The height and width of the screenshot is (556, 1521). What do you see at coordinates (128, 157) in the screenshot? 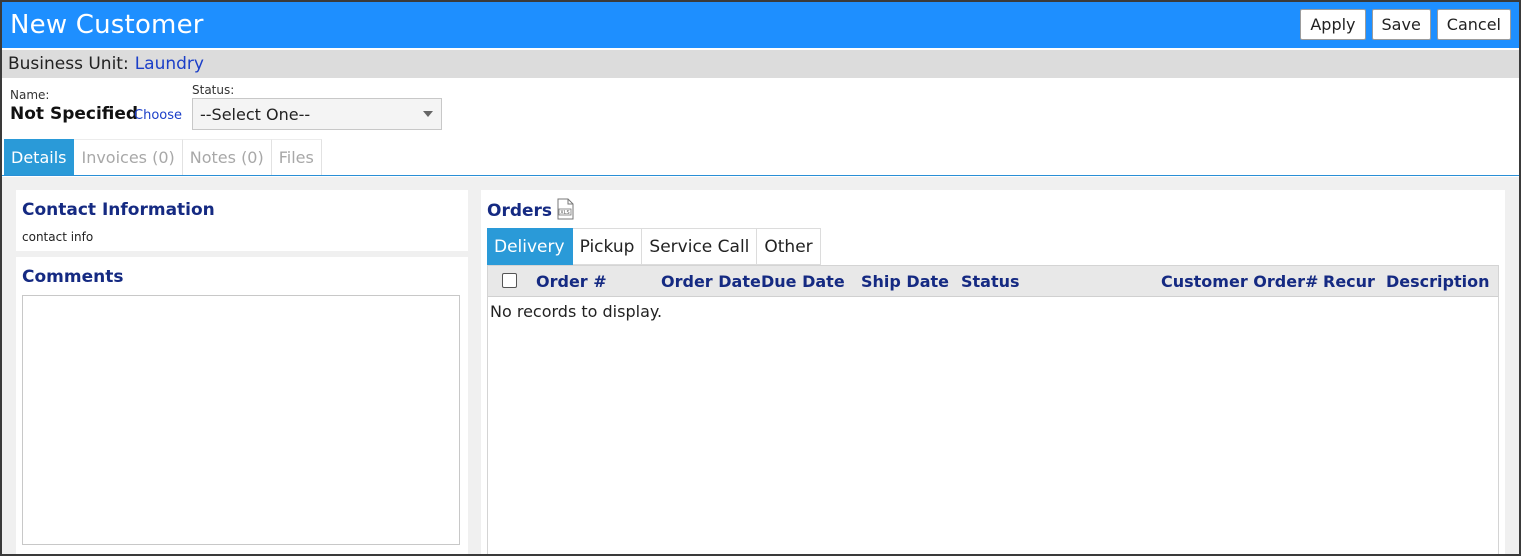
I see `tab-invoices: Invoices (0)` at bounding box center [128, 157].